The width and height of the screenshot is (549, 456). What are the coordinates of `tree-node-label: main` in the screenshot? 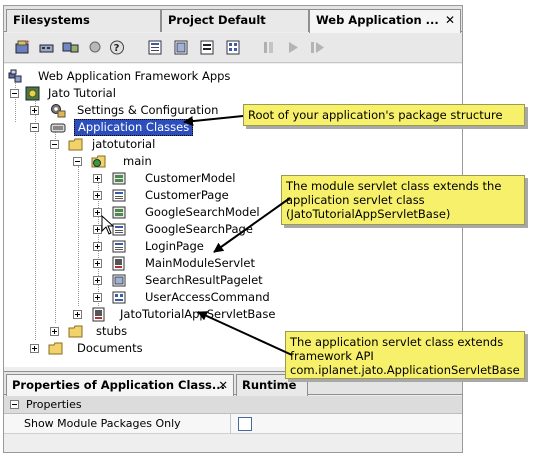 It's located at (137, 161).